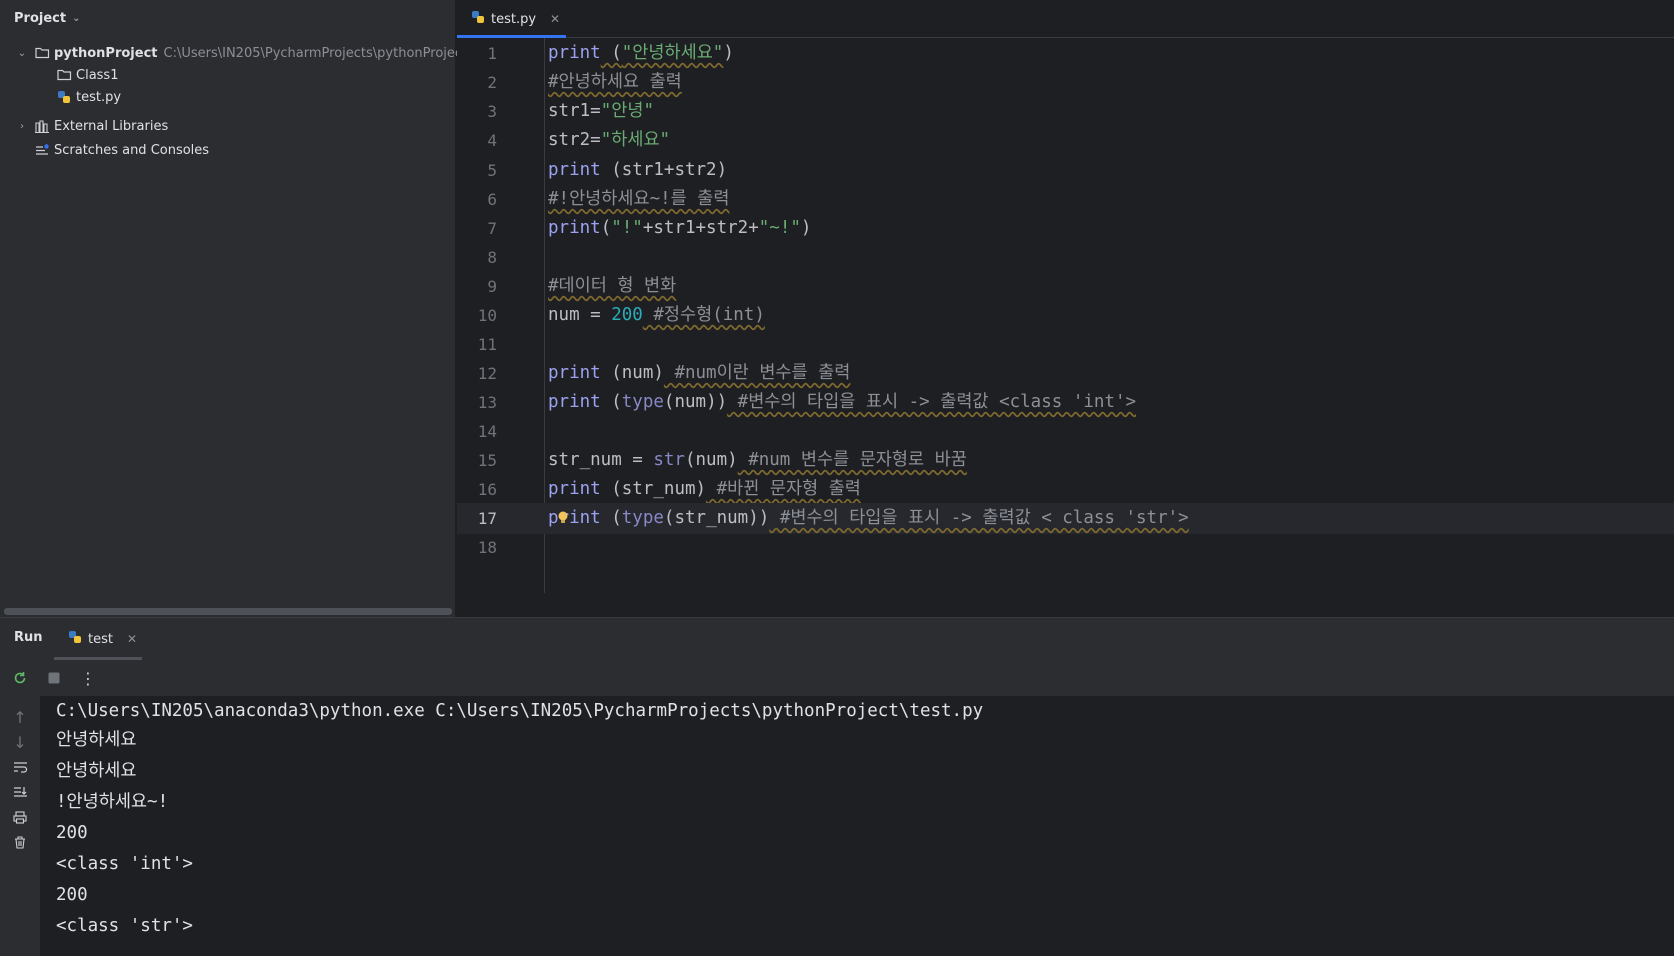 The height and width of the screenshot is (956, 1674). What do you see at coordinates (627, 228) in the screenshot?
I see `code-token: "!"` at bounding box center [627, 228].